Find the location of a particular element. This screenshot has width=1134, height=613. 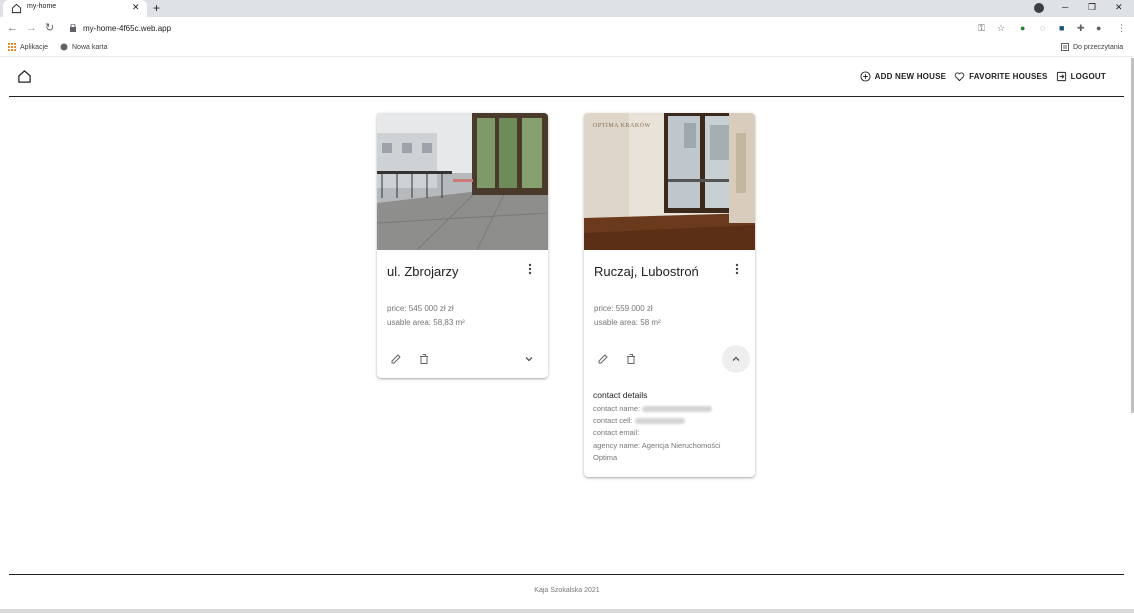

house-photo: OPTIMA KRAKÓW is located at coordinates (669, 181).